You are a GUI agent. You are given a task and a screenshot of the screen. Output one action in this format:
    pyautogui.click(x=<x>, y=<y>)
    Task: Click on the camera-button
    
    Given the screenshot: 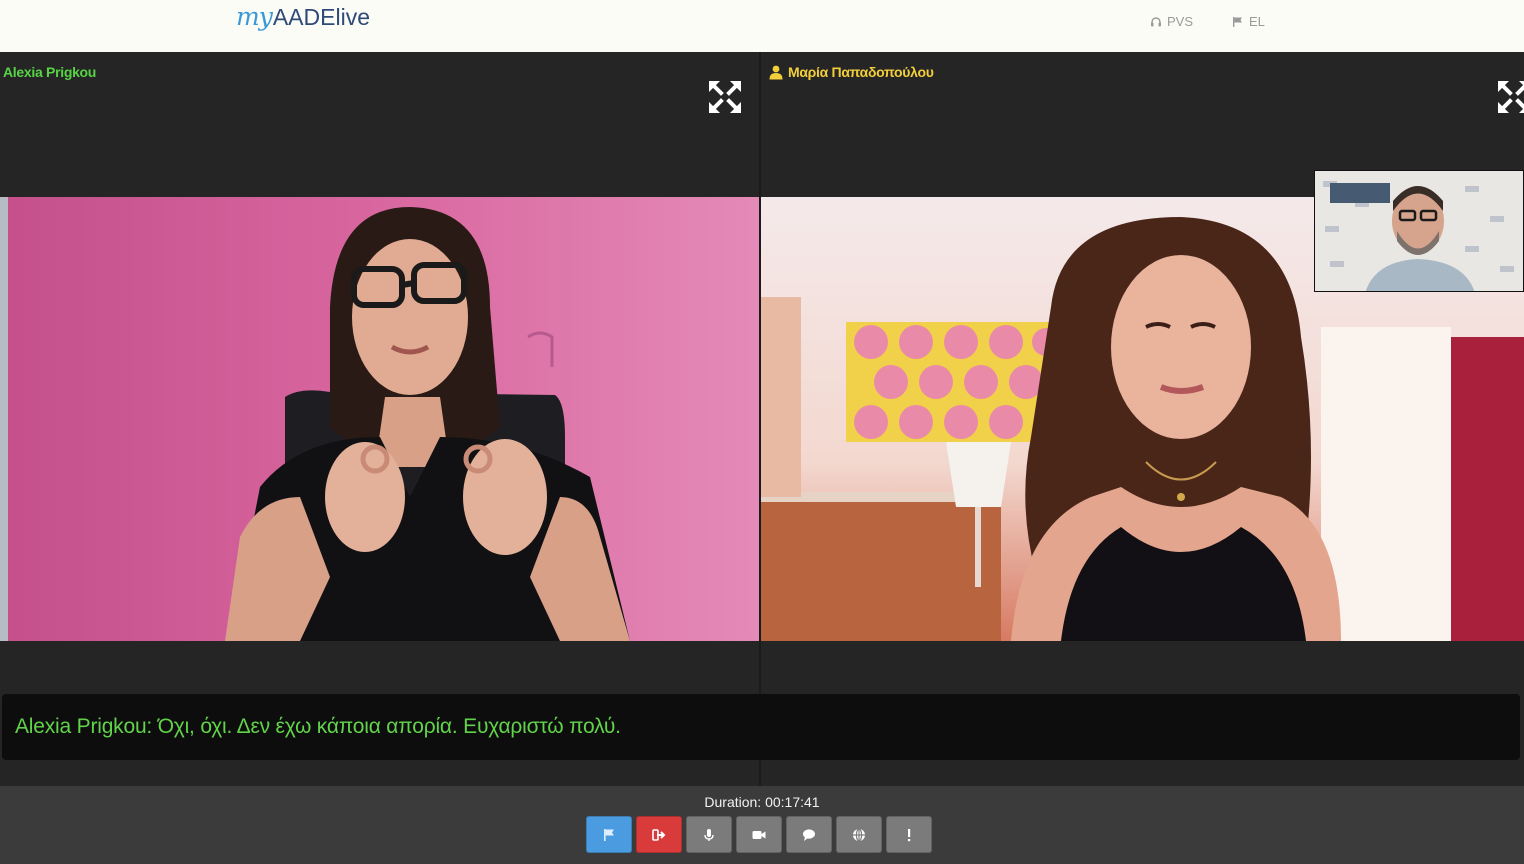 What is the action you would take?
    pyautogui.click(x=759, y=834)
    